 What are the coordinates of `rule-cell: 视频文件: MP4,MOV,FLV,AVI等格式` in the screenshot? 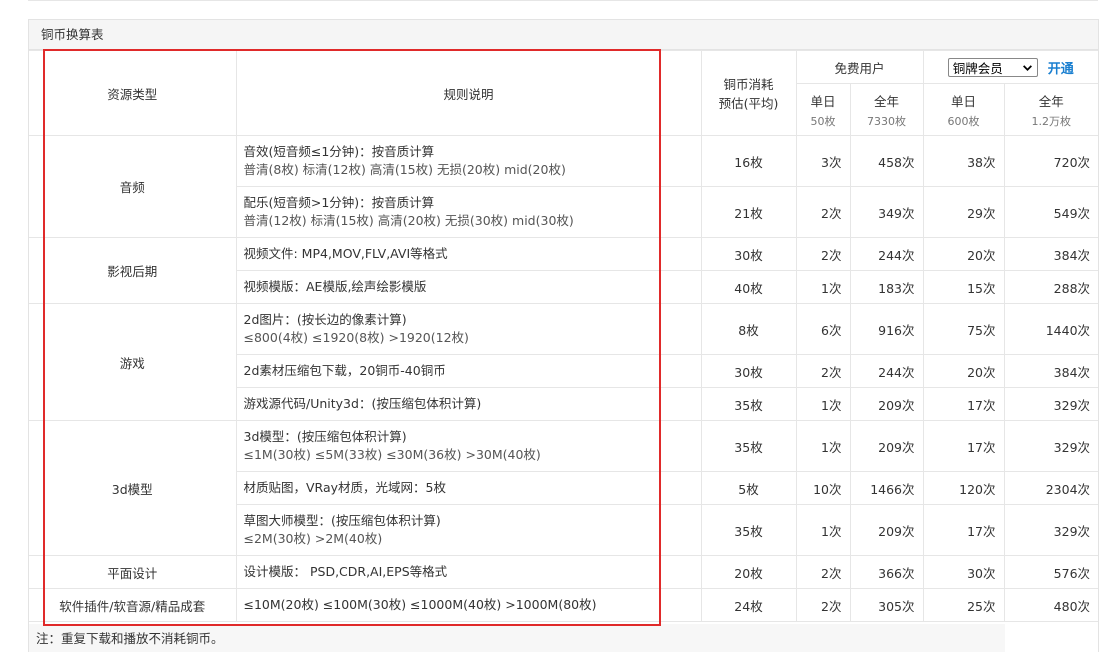 It's located at (468, 254).